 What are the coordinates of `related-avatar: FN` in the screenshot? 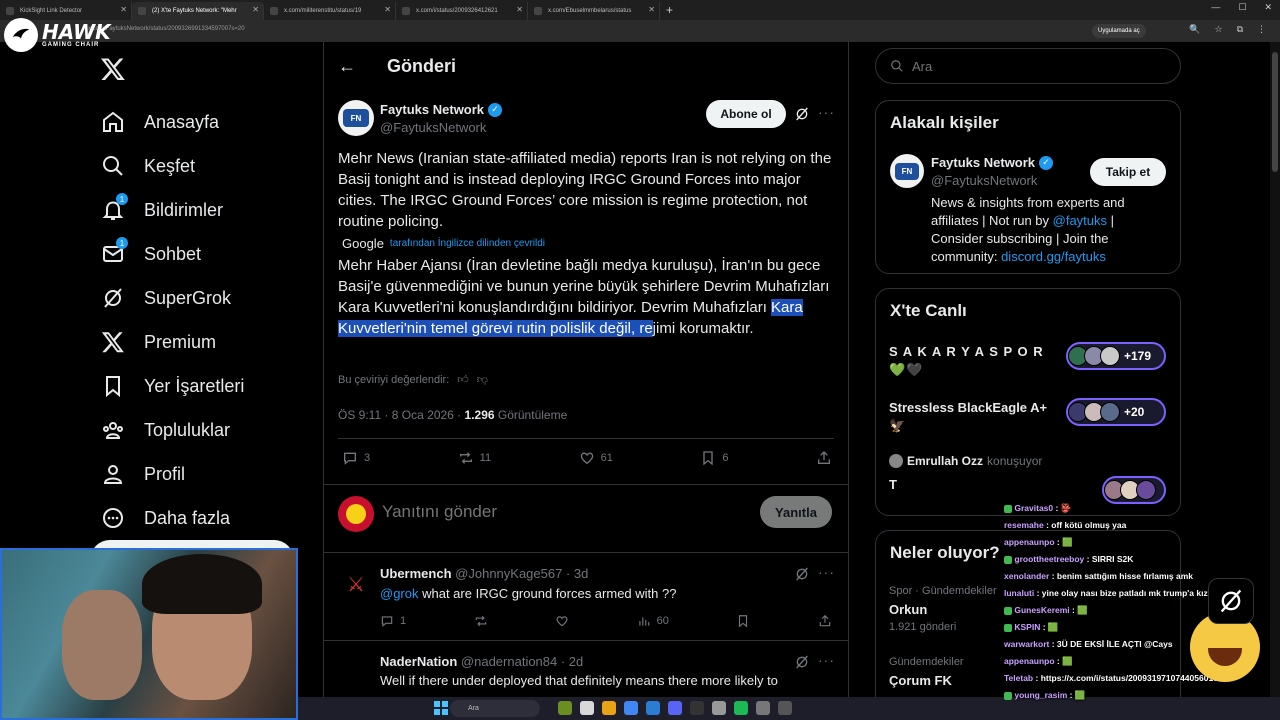 It's located at (907, 171).